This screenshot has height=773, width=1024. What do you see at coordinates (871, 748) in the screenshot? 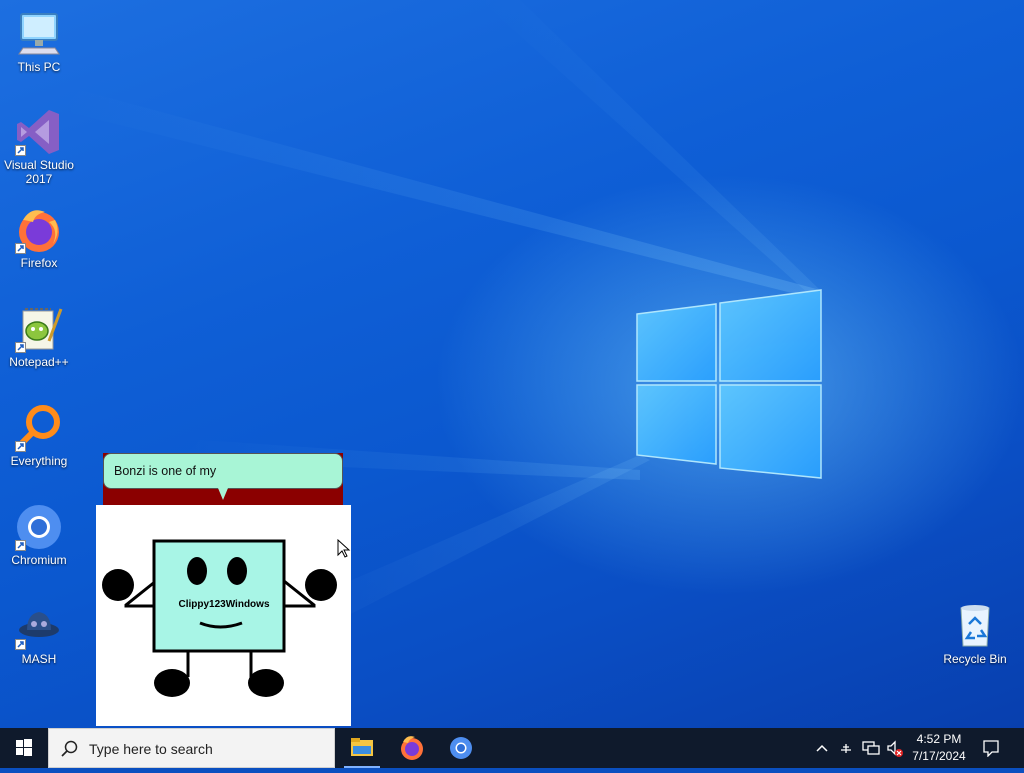
I see `network-icon` at bounding box center [871, 748].